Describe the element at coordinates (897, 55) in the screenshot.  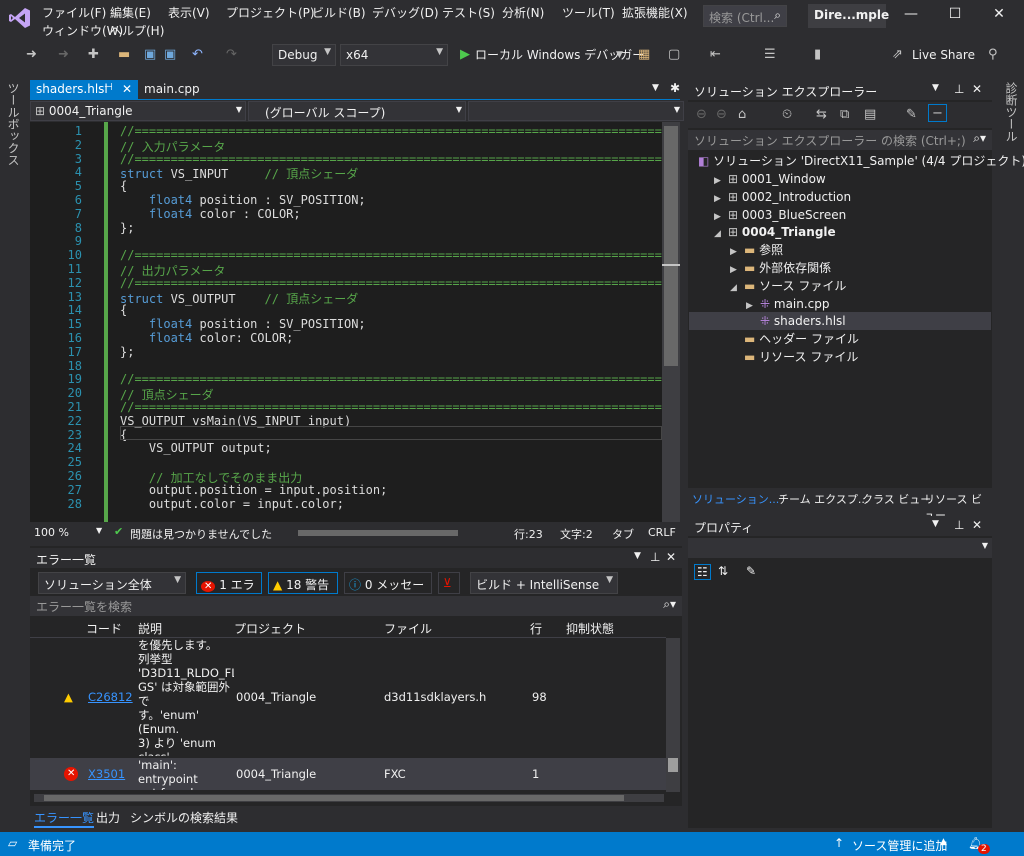
I see `live-share-icon: ⇗` at that location.